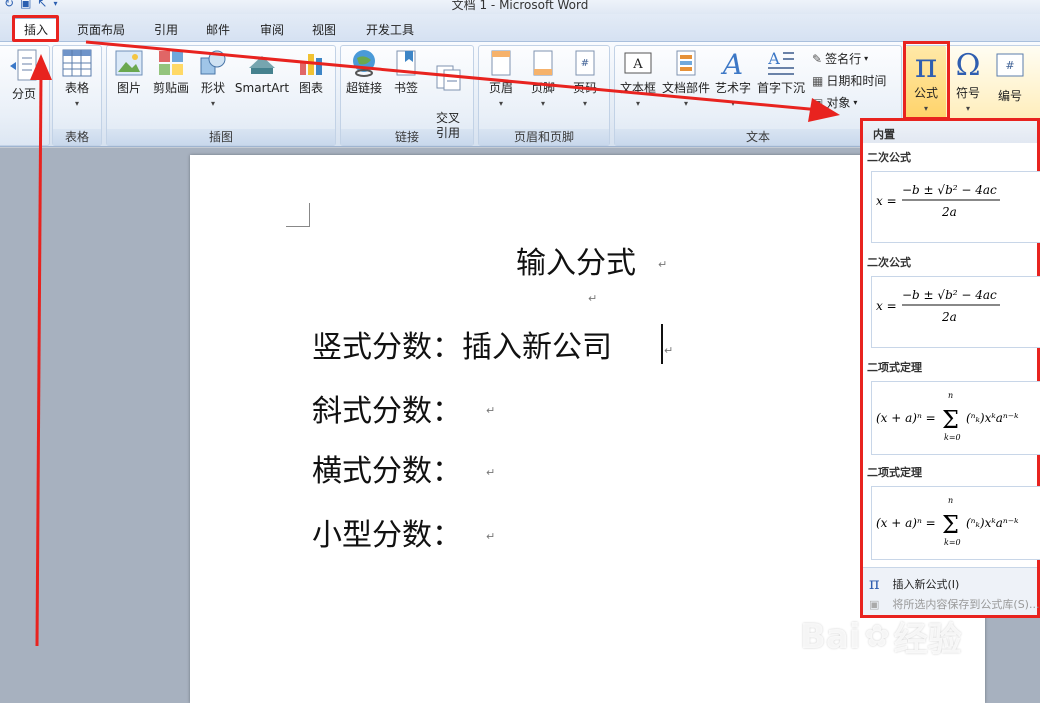 The image size is (1040, 703). I want to click on watermark-url: jingyan.baidu.com, so click(869, 669).